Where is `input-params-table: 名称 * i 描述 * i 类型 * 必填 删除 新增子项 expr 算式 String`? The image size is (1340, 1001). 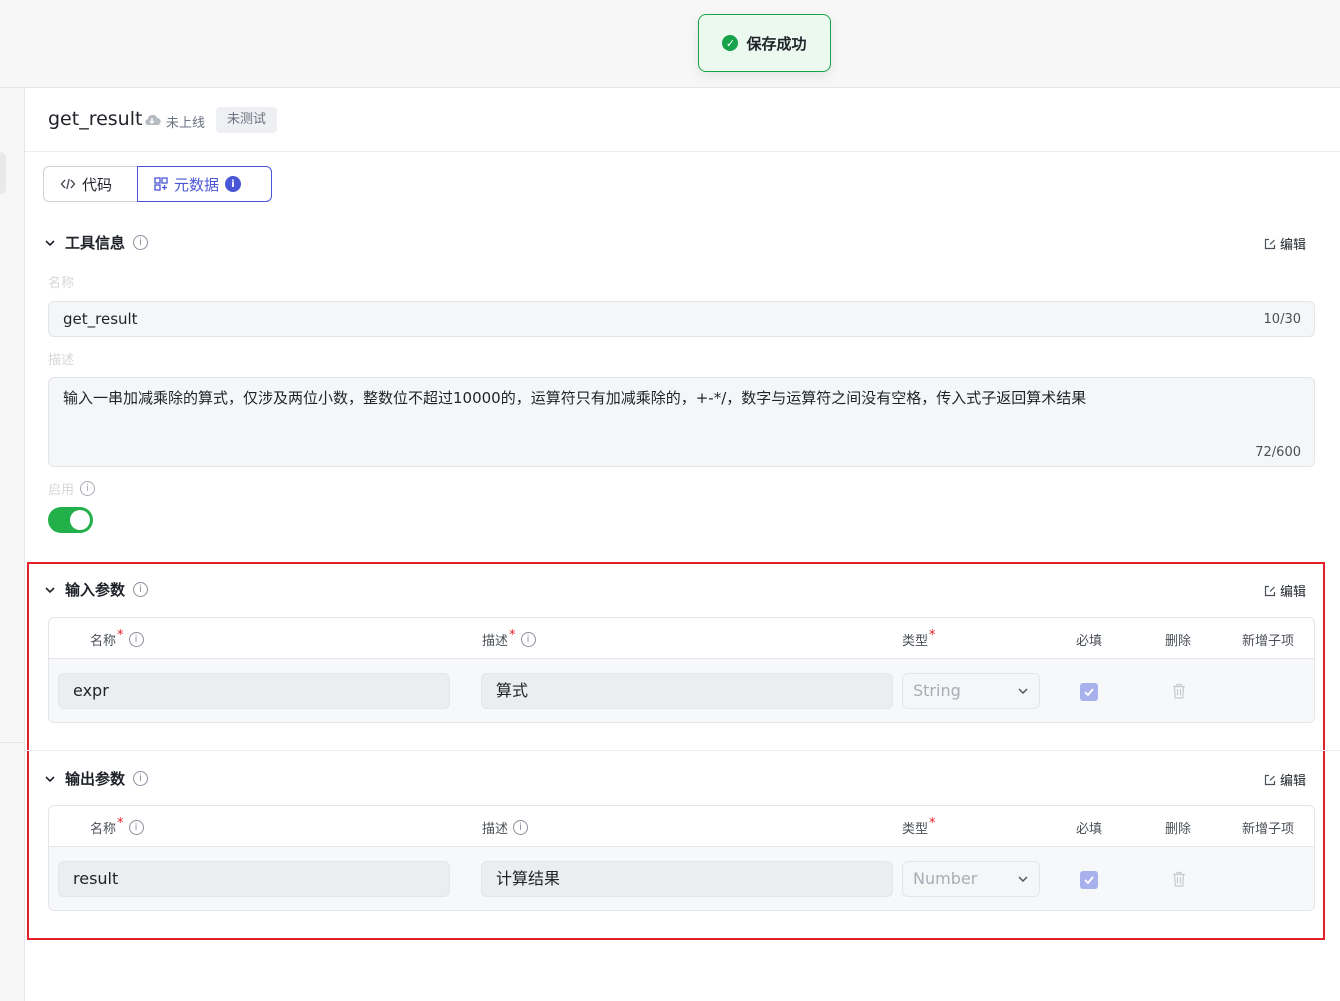
input-params-table: 名称 * i 描述 * i 类型 * 必填 删除 新增子项 expr 算式 String is located at coordinates (681, 670).